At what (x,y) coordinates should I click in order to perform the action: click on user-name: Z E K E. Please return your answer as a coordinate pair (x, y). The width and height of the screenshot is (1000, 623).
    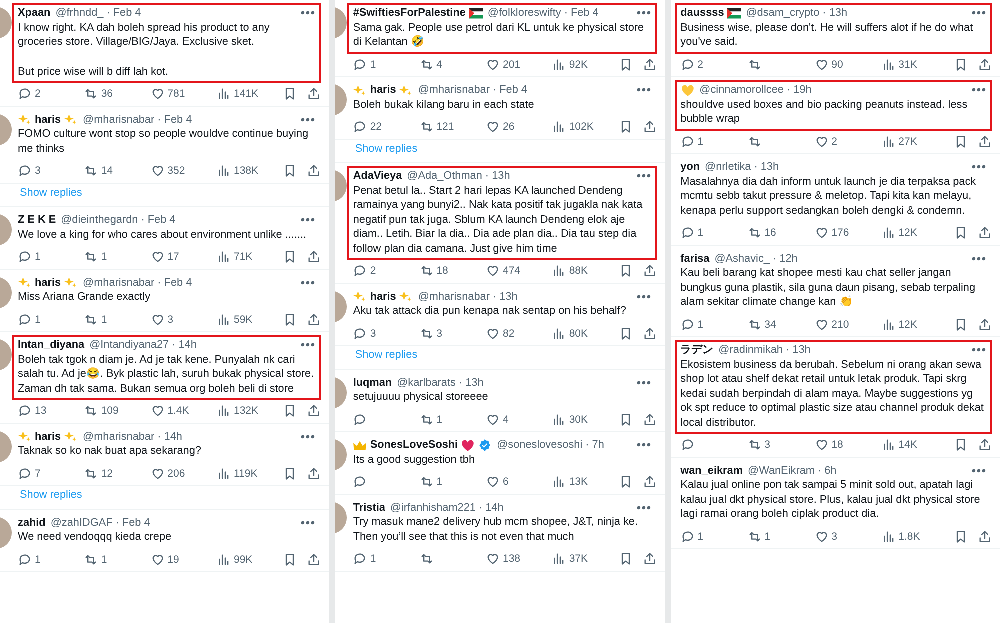
    Looking at the image, I should click on (37, 220).